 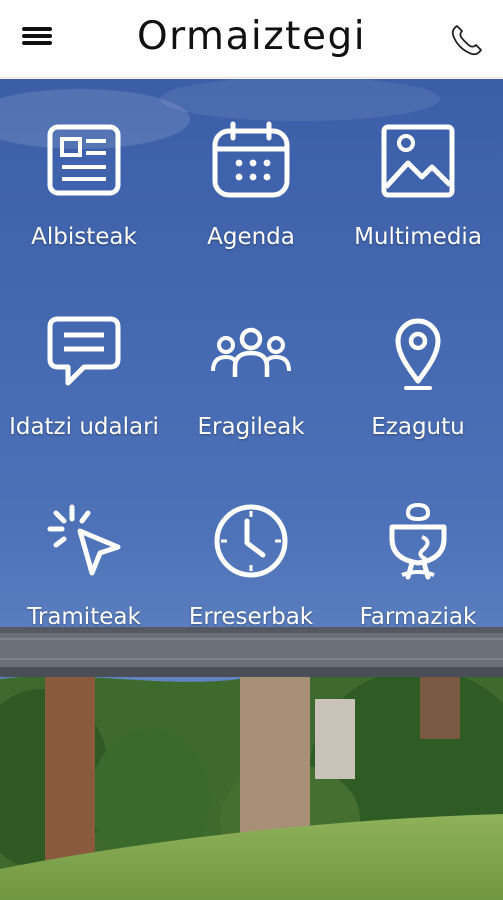 What do you see at coordinates (251, 237) in the screenshot?
I see `menu-item-label: Agenda` at bounding box center [251, 237].